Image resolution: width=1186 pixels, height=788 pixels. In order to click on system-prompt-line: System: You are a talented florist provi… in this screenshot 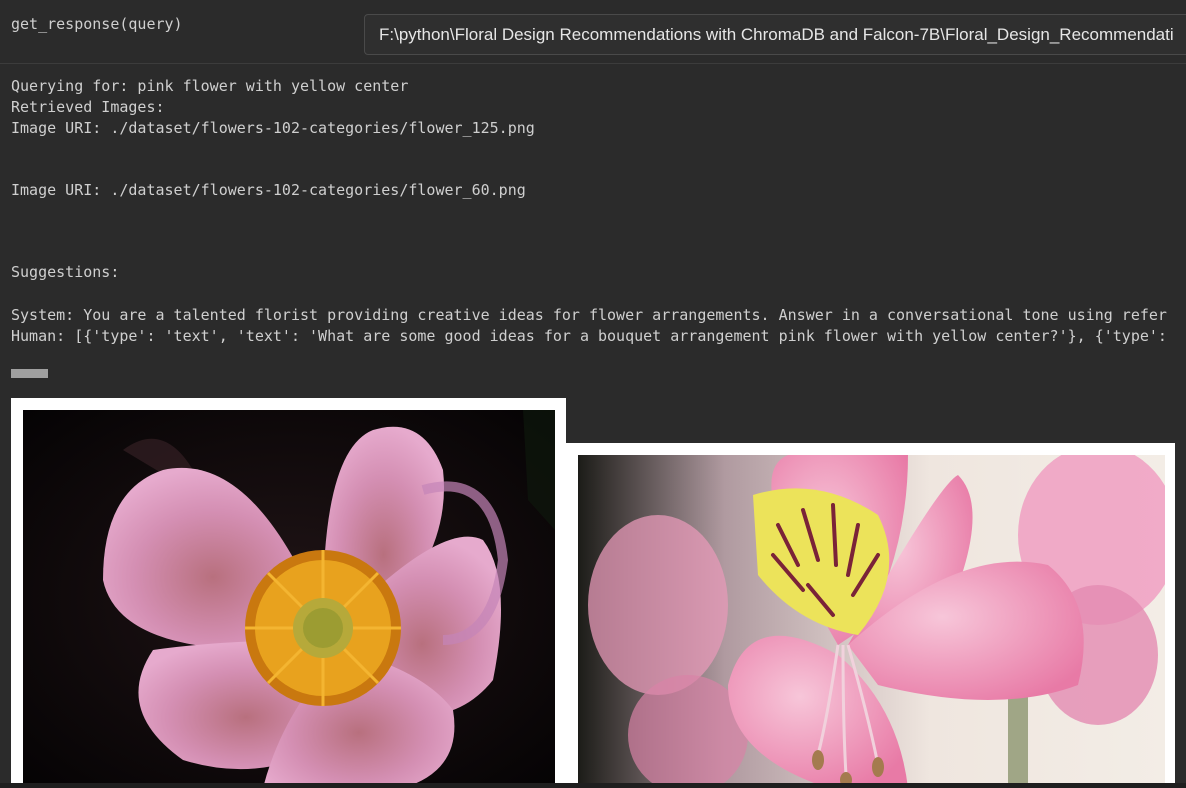, I will do `click(589, 315)`.